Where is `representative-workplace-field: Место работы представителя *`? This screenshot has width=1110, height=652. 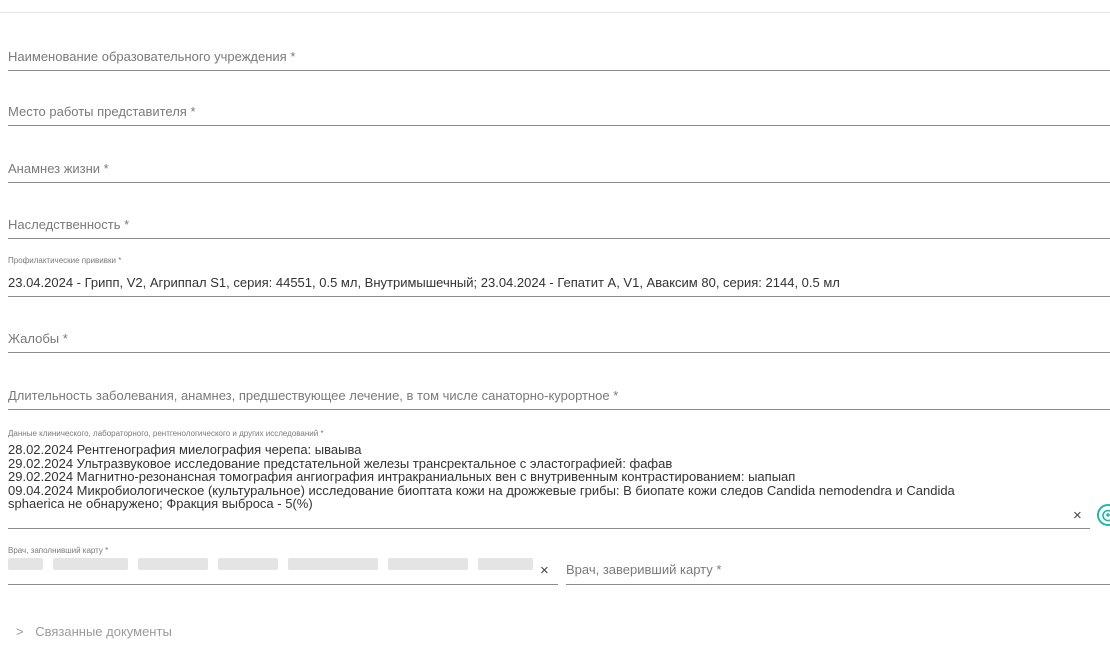
representative-workplace-field: Место работы представителя * is located at coordinates (559, 112).